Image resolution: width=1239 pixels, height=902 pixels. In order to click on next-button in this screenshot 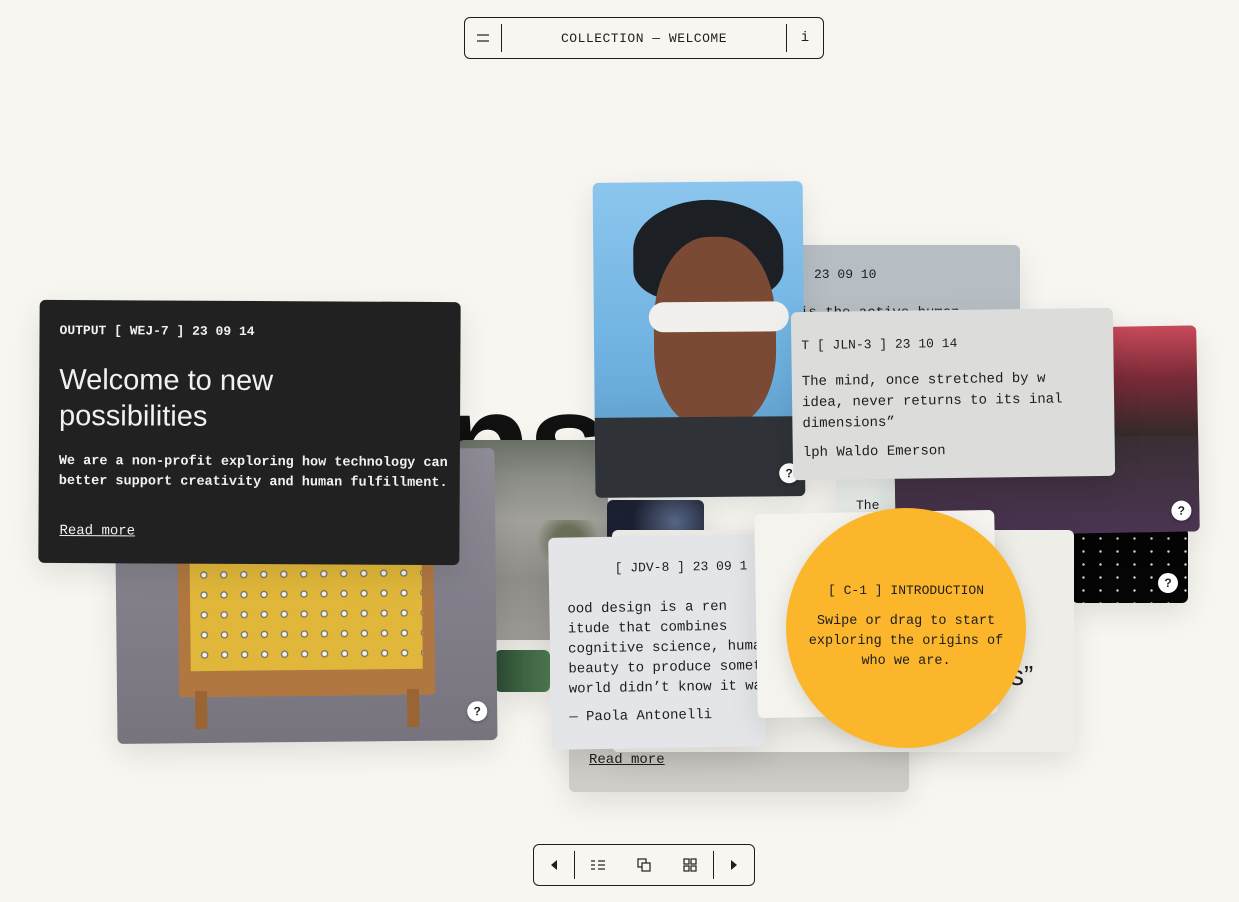, I will do `click(734, 865)`.